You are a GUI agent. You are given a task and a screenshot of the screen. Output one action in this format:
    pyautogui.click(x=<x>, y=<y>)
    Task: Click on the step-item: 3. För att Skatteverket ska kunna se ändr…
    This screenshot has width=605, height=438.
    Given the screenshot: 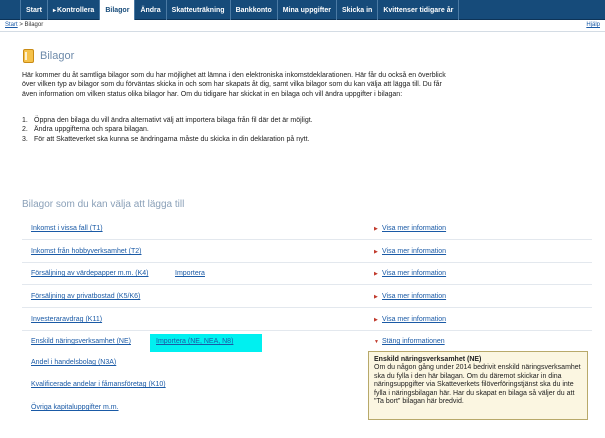 What is the action you would take?
    pyautogui.click(x=166, y=139)
    